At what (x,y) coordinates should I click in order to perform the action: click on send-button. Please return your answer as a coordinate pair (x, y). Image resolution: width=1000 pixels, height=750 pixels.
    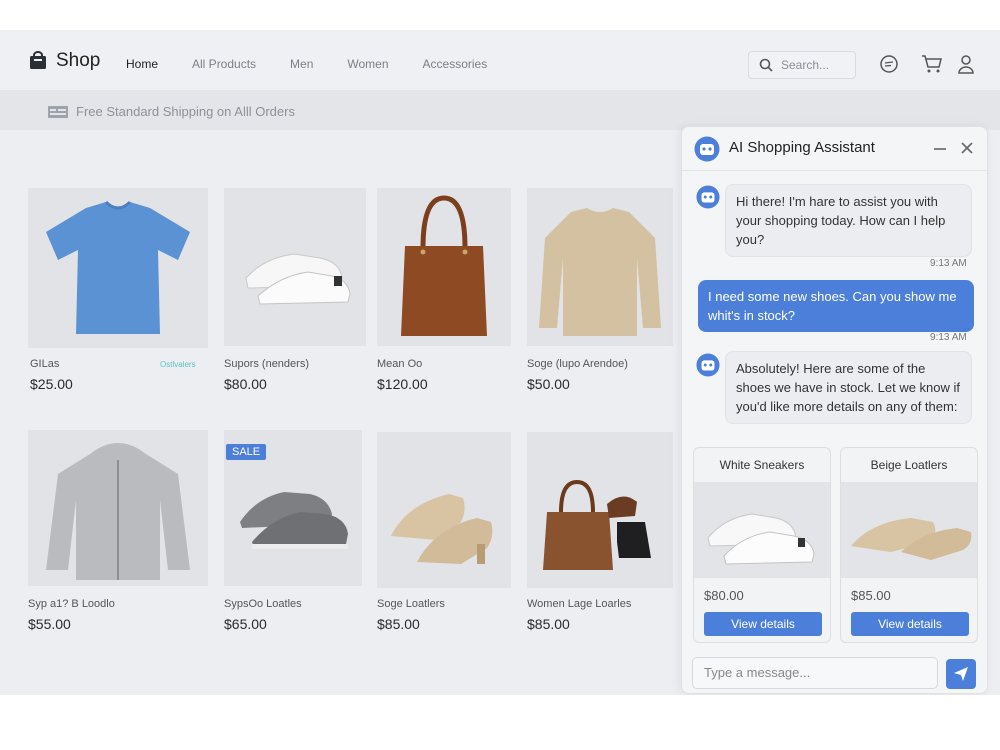
    Looking at the image, I should click on (961, 674).